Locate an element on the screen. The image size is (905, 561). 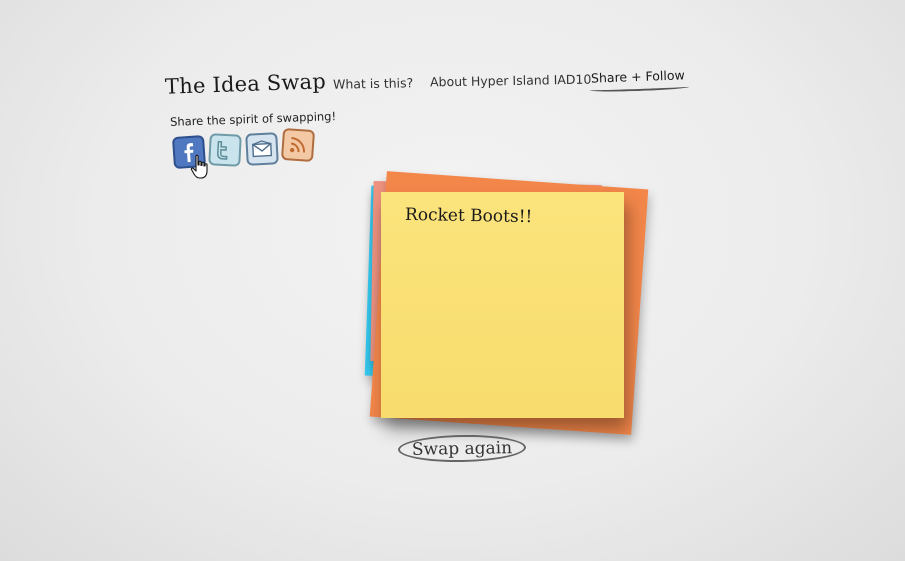
nav-about-link: About Hyper Island IAD10 is located at coordinates (511, 81).